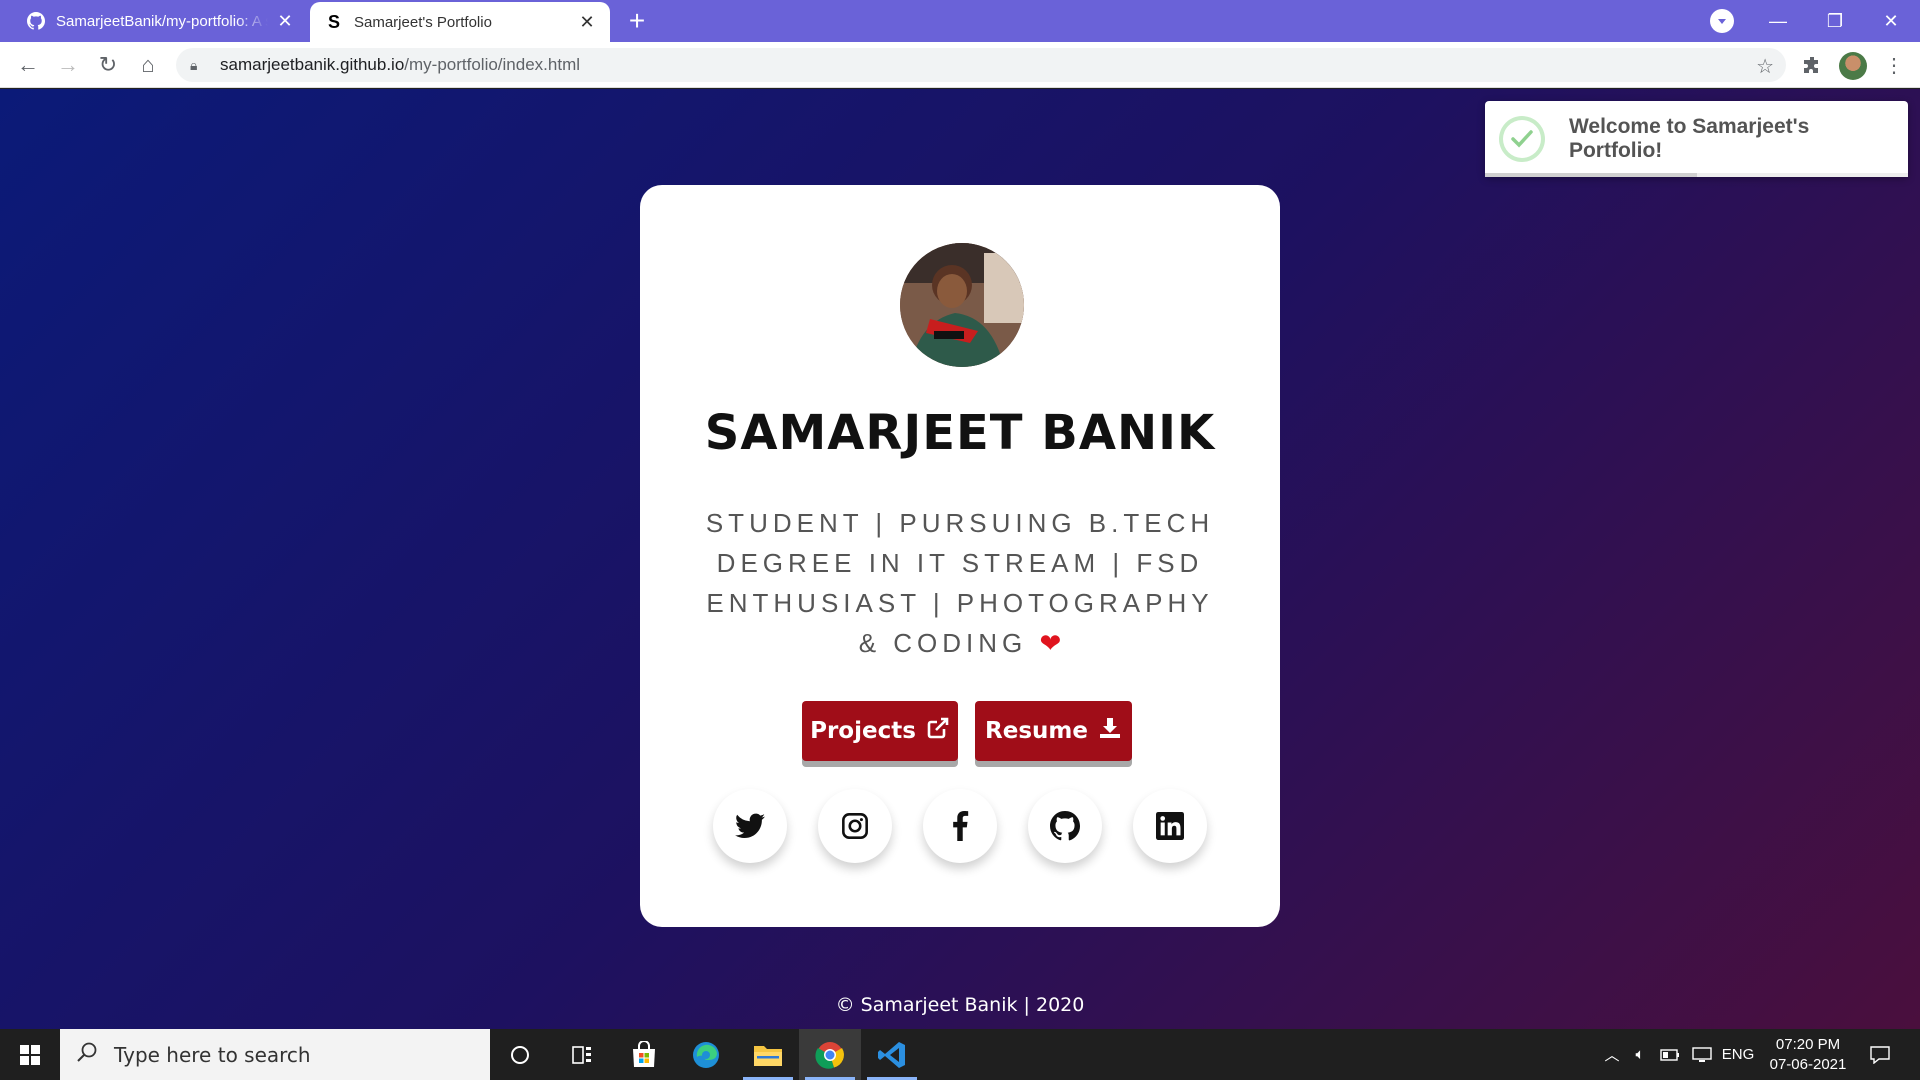  What do you see at coordinates (1808, 1044) in the screenshot?
I see `clock-time: 07:20 PM` at bounding box center [1808, 1044].